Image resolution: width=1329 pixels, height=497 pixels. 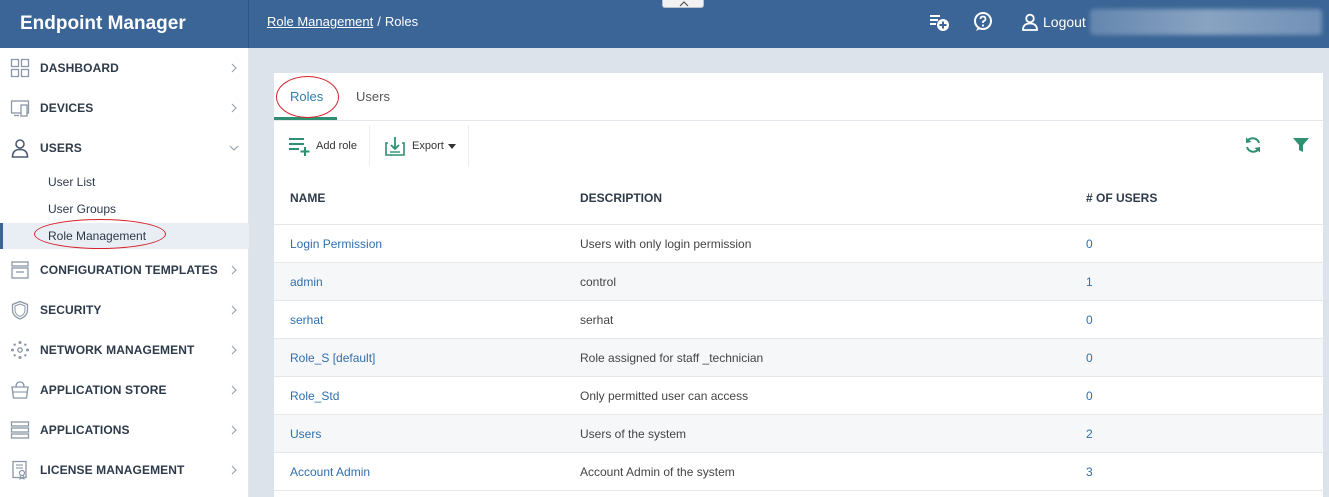 What do you see at coordinates (20, 430) in the screenshot?
I see `applications-icon` at bounding box center [20, 430].